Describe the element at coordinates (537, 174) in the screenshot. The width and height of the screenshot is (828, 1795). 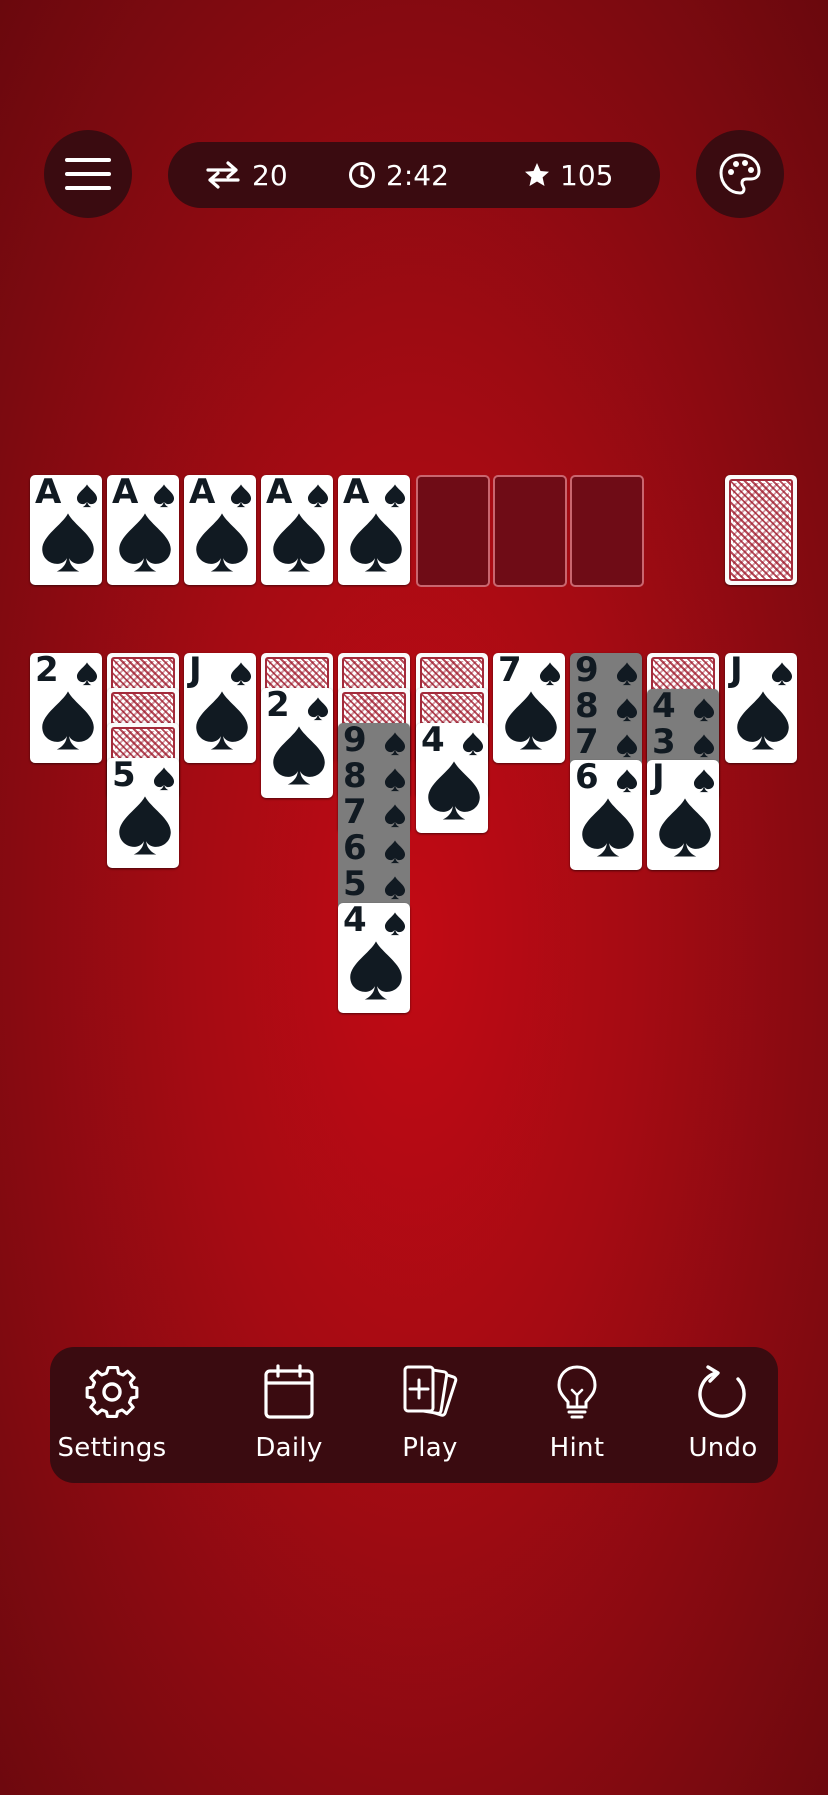
I see `star-icon` at that location.